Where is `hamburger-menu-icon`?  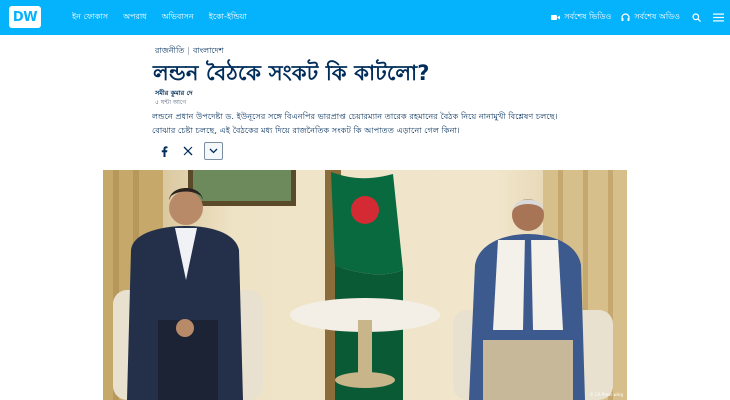
hamburger-menu-icon is located at coordinates (718, 17).